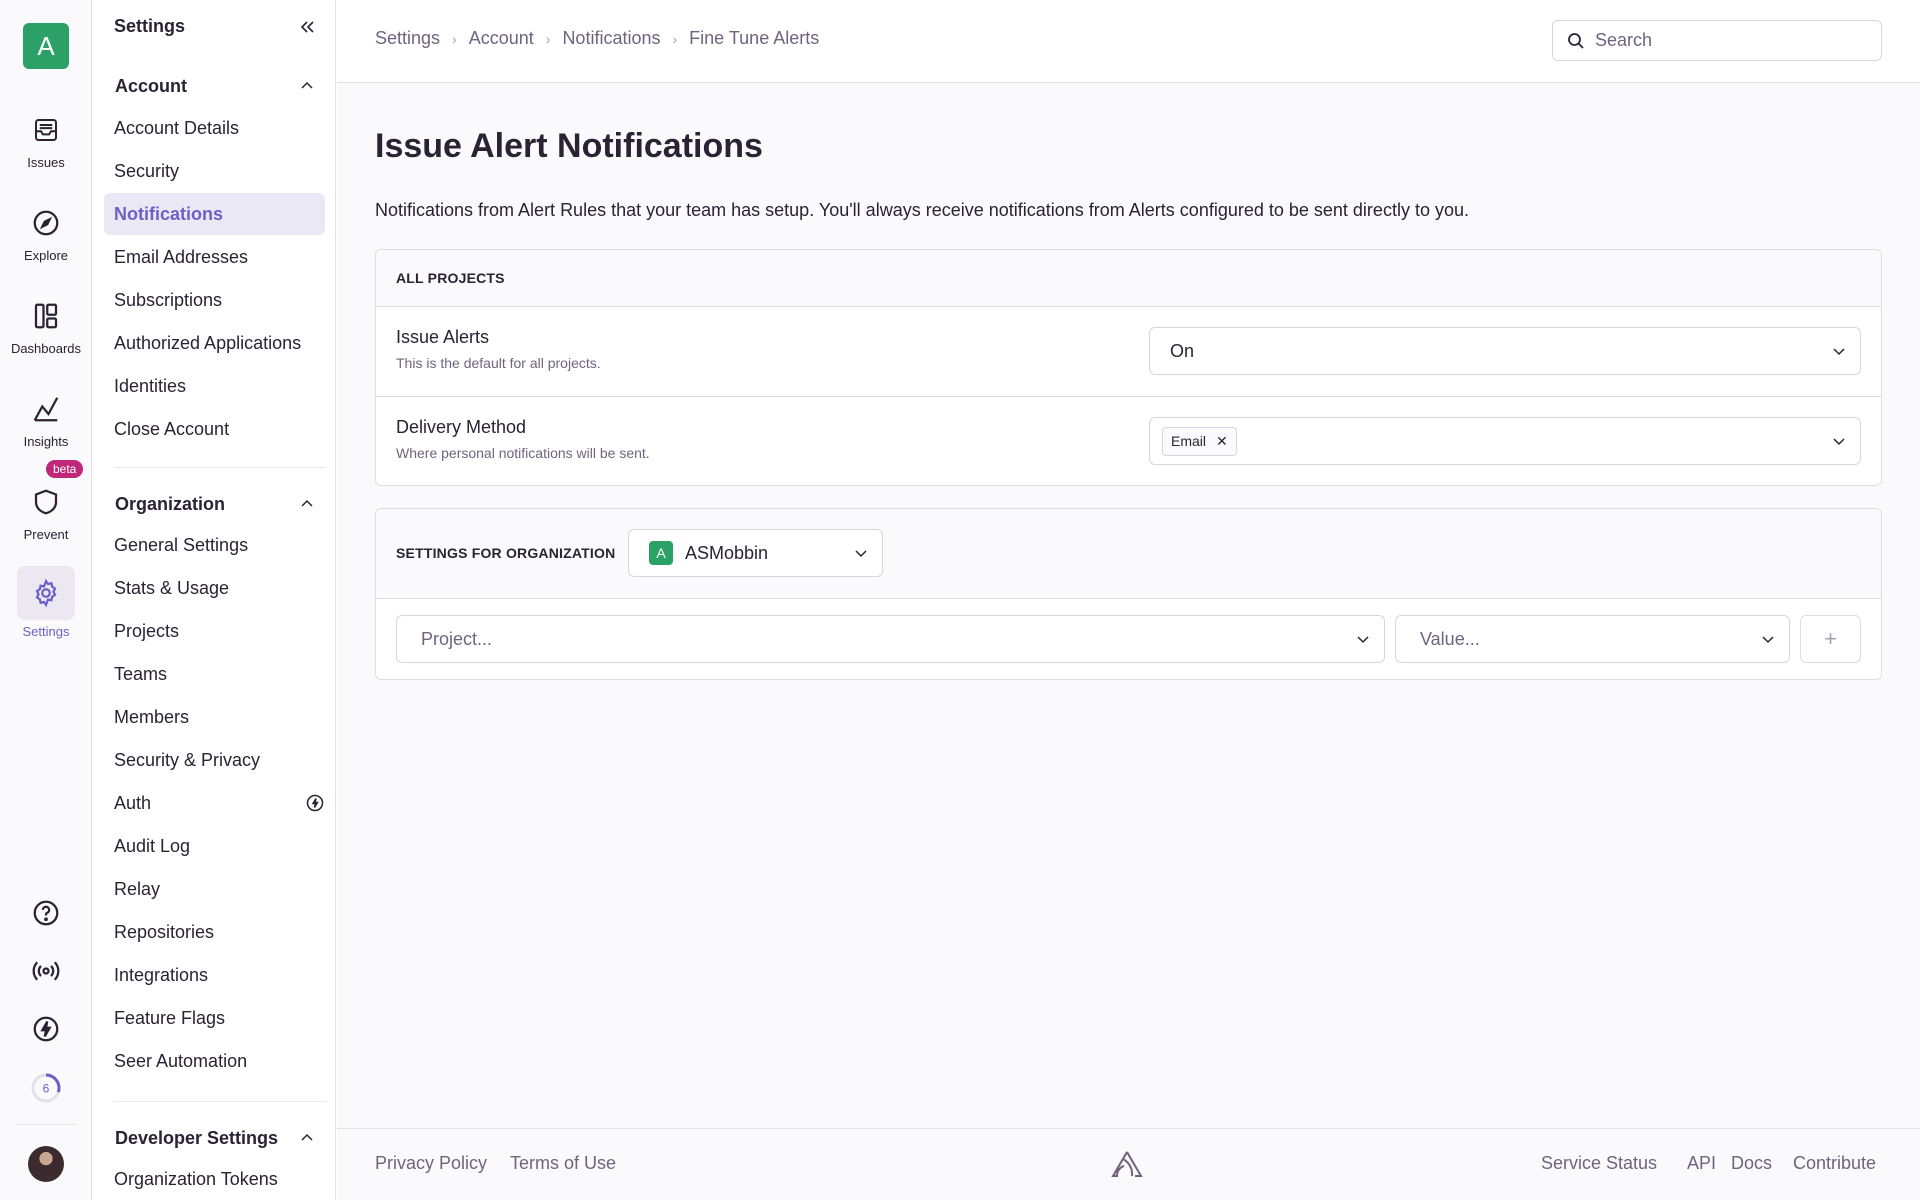  I want to click on help-icon, so click(46, 913).